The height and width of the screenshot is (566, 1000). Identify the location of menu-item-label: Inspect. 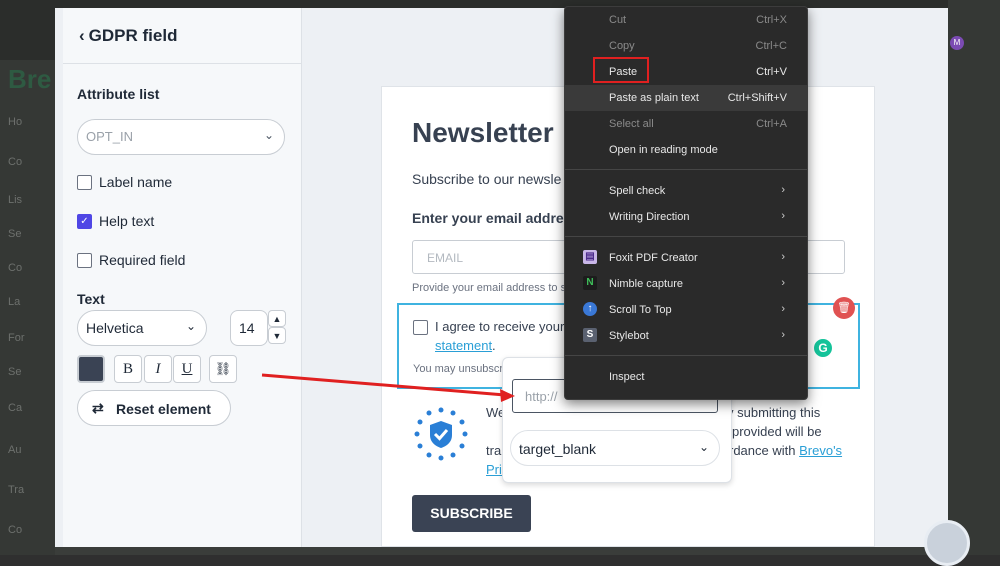
(627, 377).